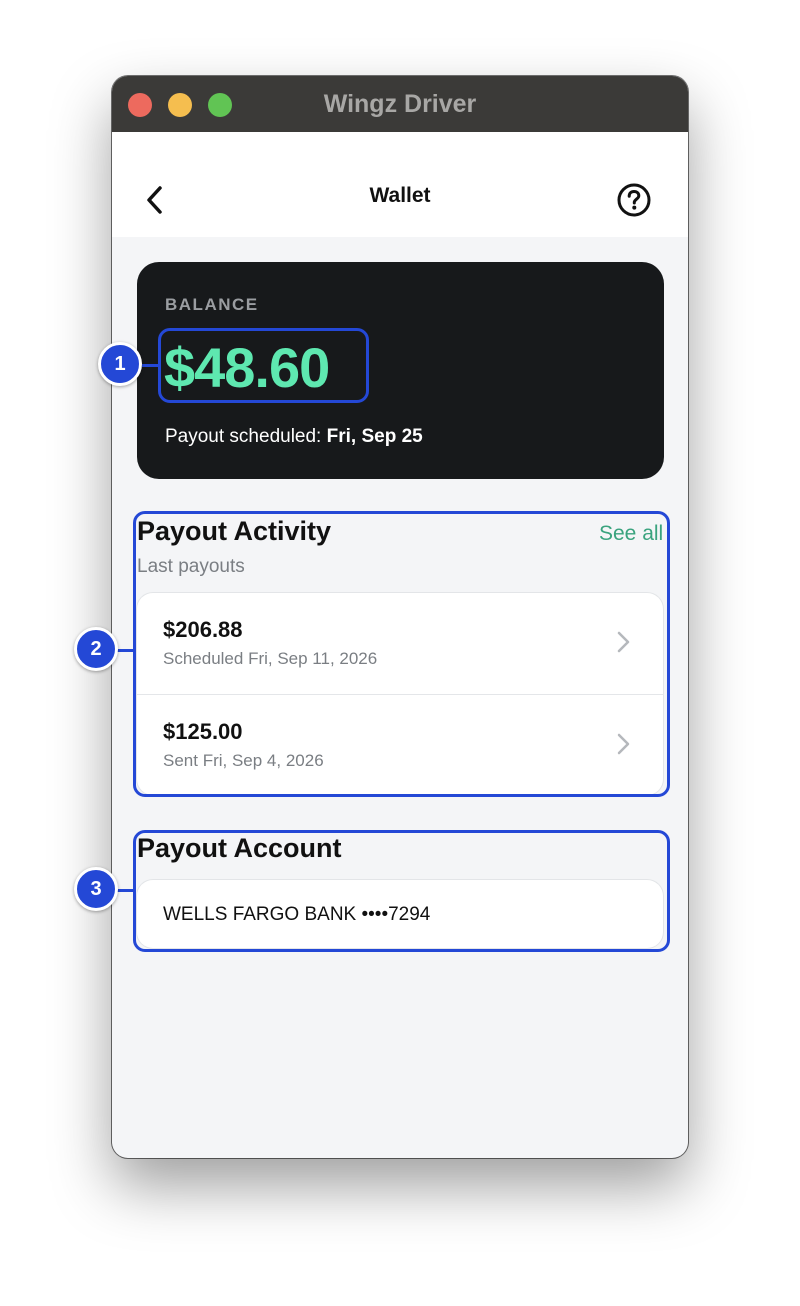  I want to click on window-title: Wingz Driver, so click(400, 104).